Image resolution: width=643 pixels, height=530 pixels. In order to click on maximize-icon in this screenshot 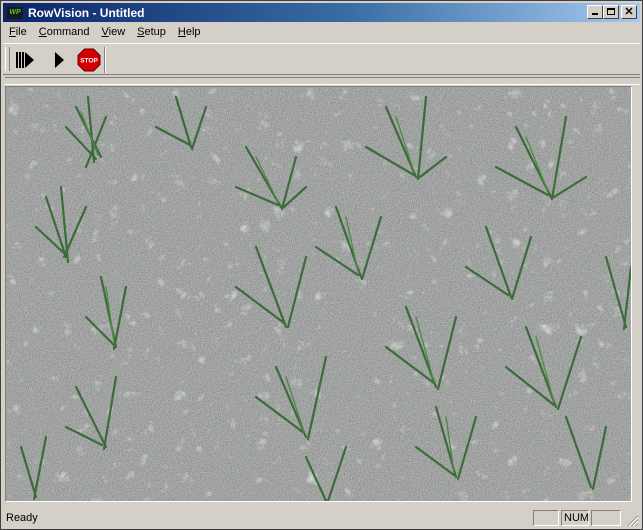, I will do `click(611, 11)`.